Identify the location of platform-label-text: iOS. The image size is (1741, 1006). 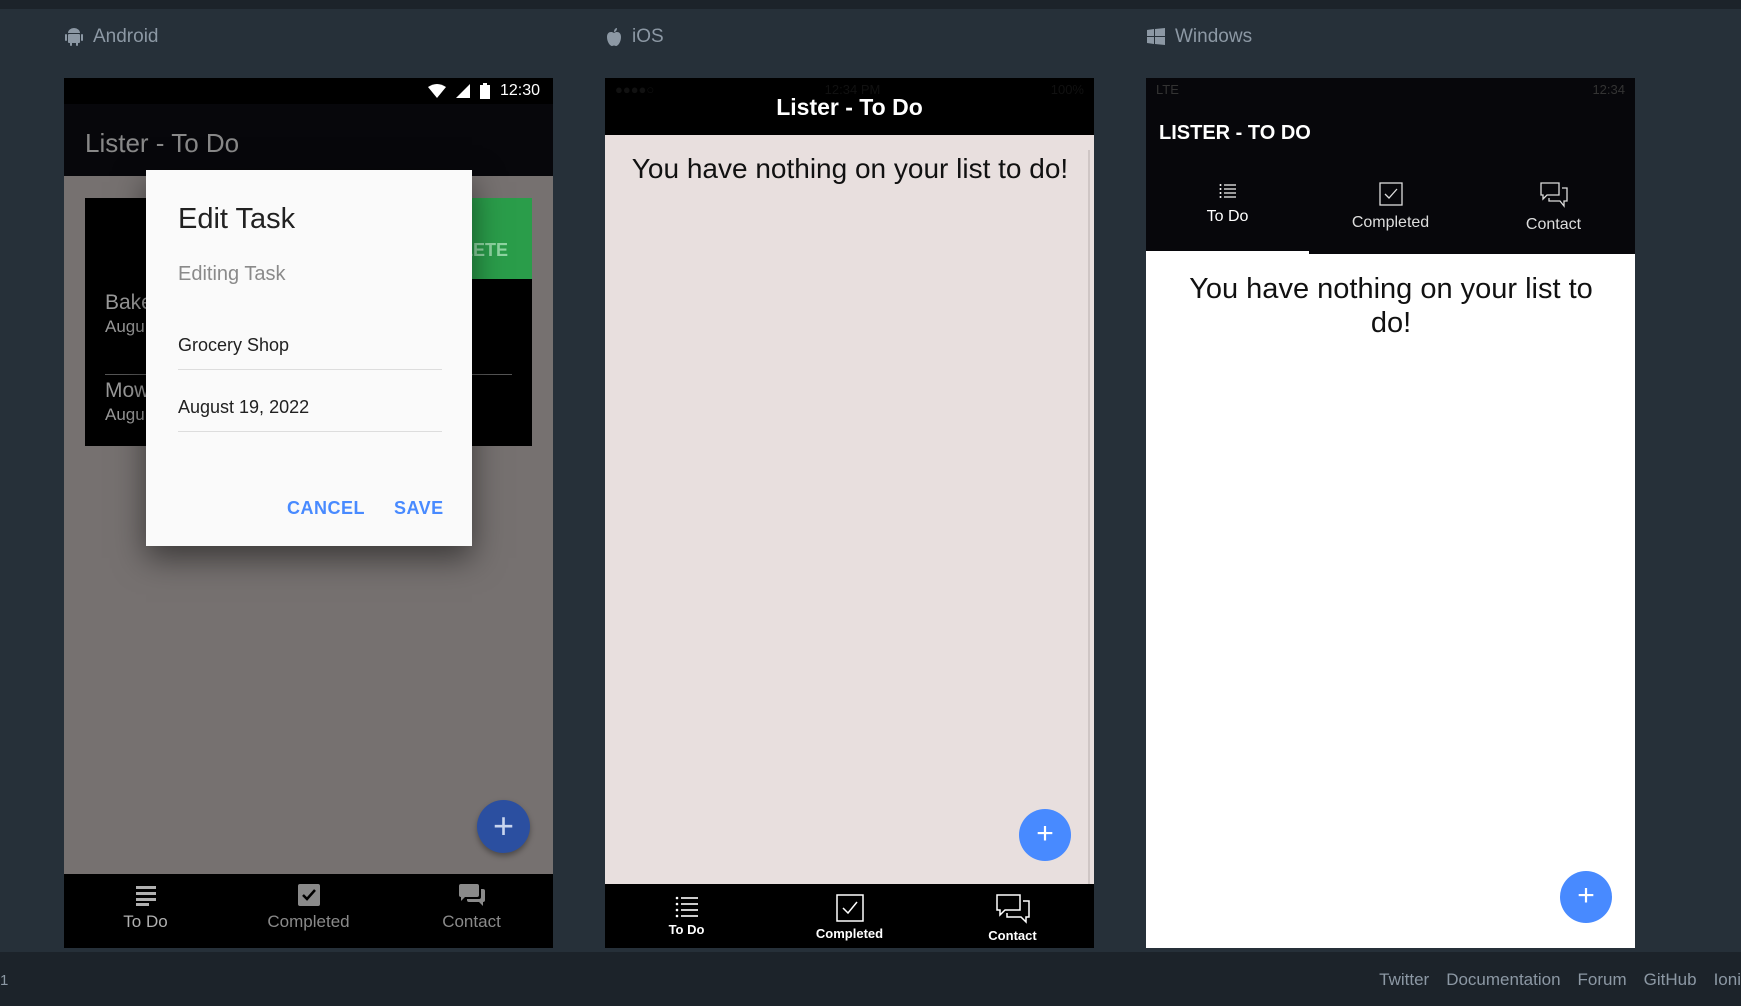
(648, 36).